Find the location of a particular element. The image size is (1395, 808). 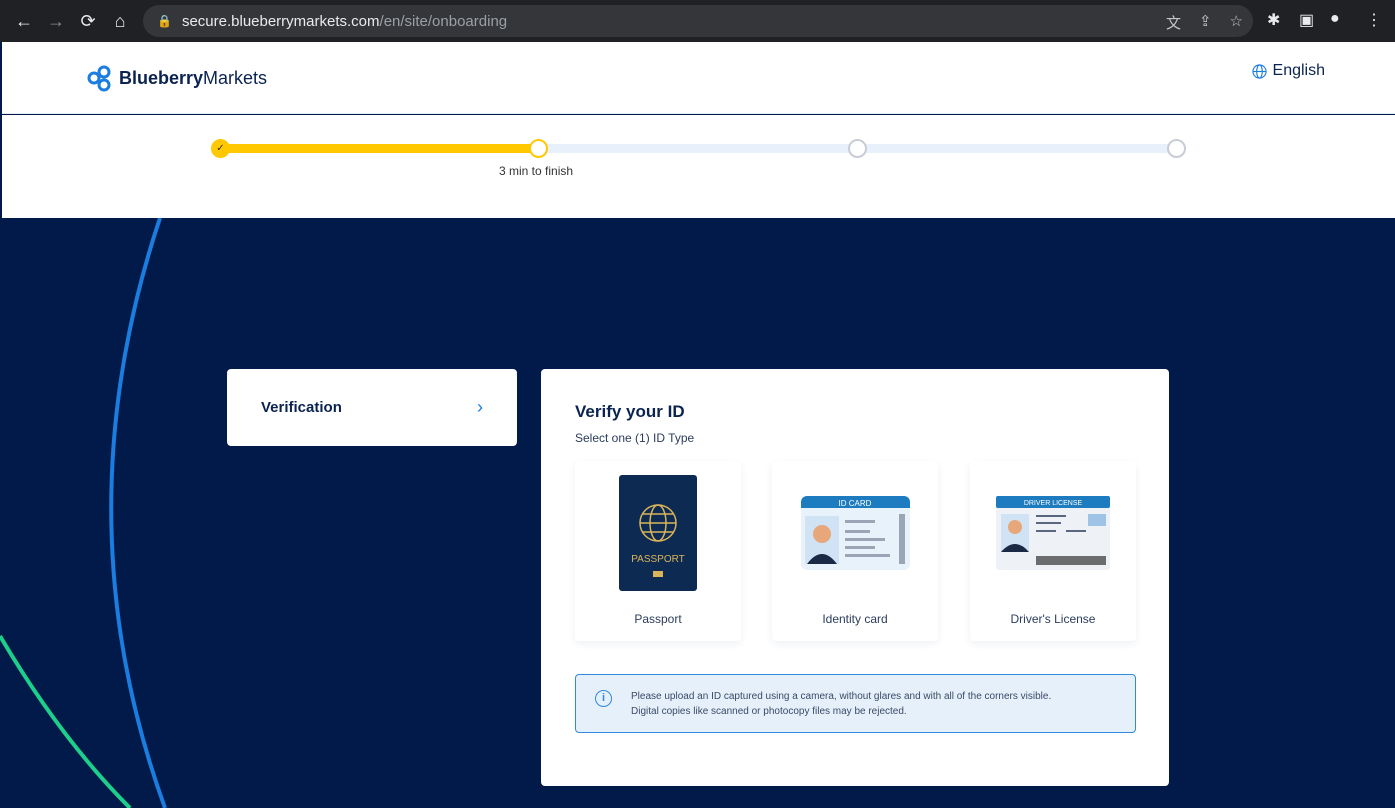

translate-icon: ⽂ is located at coordinates (1173, 22).